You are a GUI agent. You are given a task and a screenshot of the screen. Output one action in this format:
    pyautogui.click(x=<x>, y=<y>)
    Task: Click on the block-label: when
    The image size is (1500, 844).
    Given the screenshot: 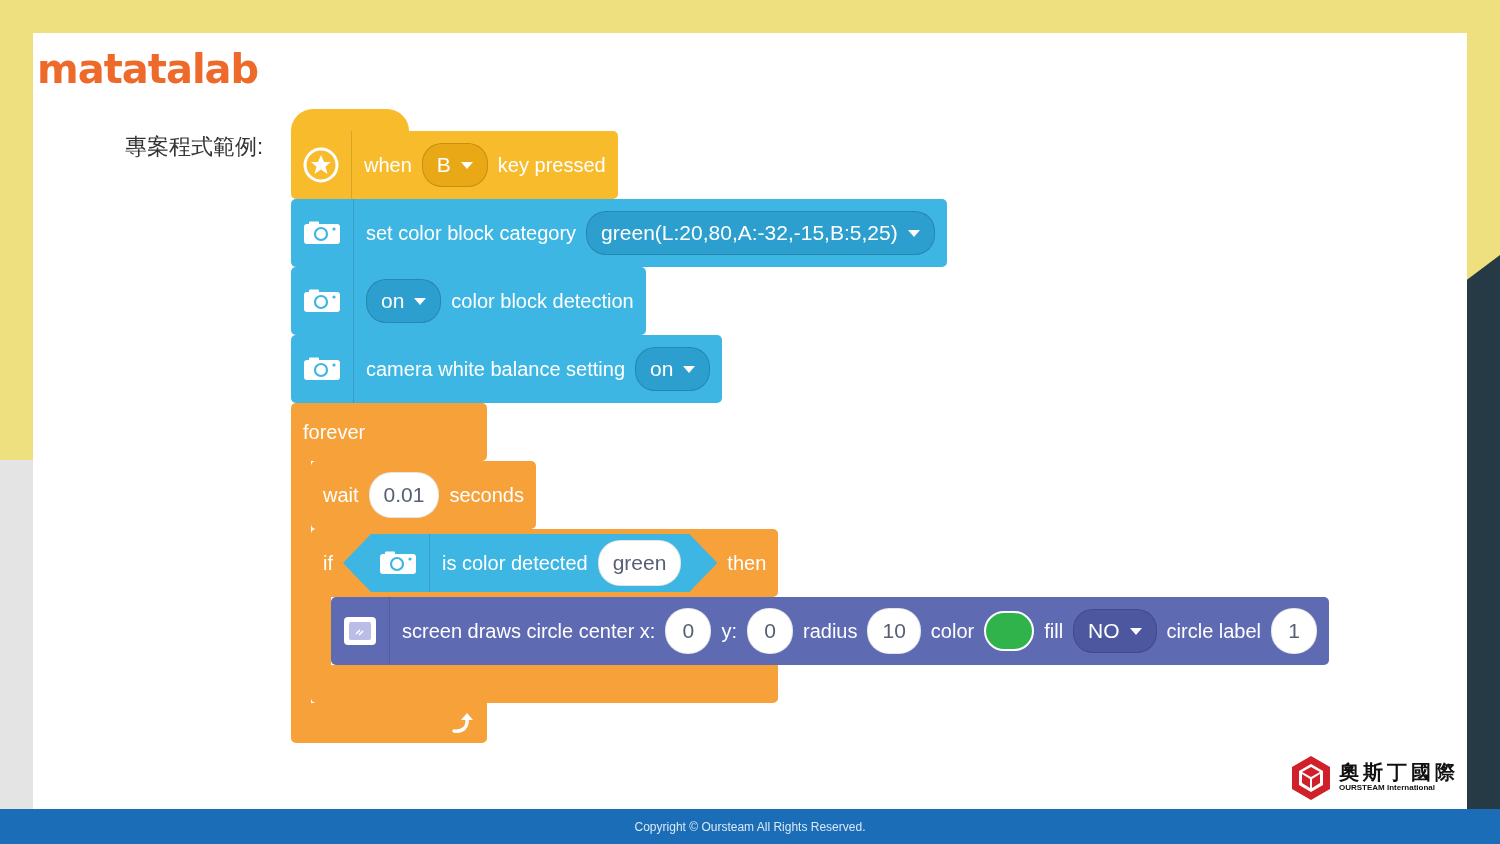 What is the action you would take?
    pyautogui.click(x=388, y=165)
    